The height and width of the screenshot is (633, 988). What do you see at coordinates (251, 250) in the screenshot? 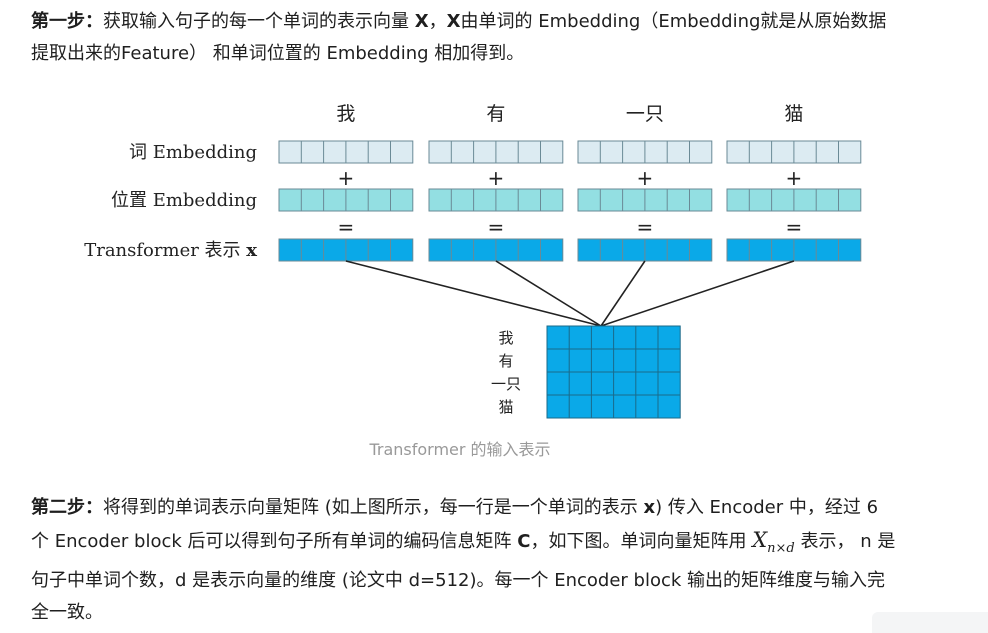
I see `row-label-variable: x` at bounding box center [251, 250].